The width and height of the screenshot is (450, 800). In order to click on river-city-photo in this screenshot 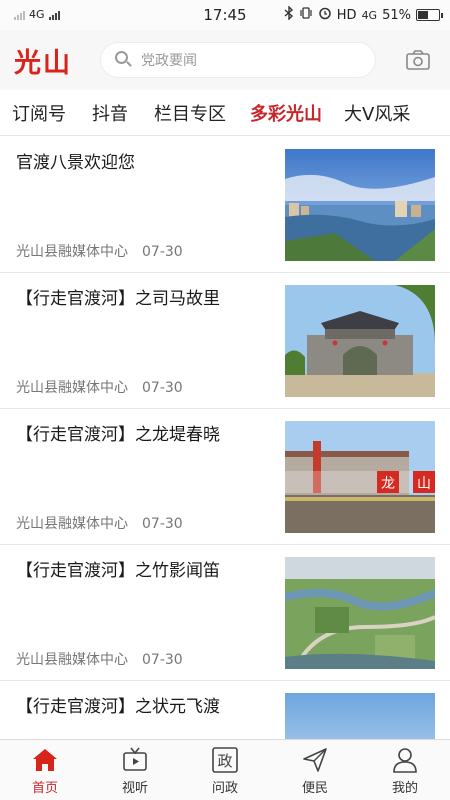, I will do `click(360, 205)`.